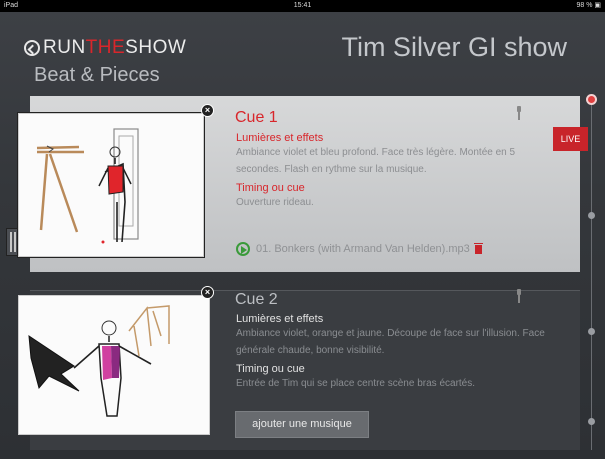  What do you see at coordinates (280, 319) in the screenshot?
I see `cue-2-lights-label: Lumières et effets` at bounding box center [280, 319].